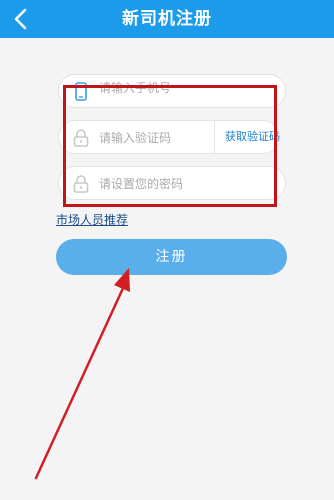 This screenshot has width=334, height=500. Describe the element at coordinates (82, 374) in the screenshot. I see `annotation-arrow` at that location.